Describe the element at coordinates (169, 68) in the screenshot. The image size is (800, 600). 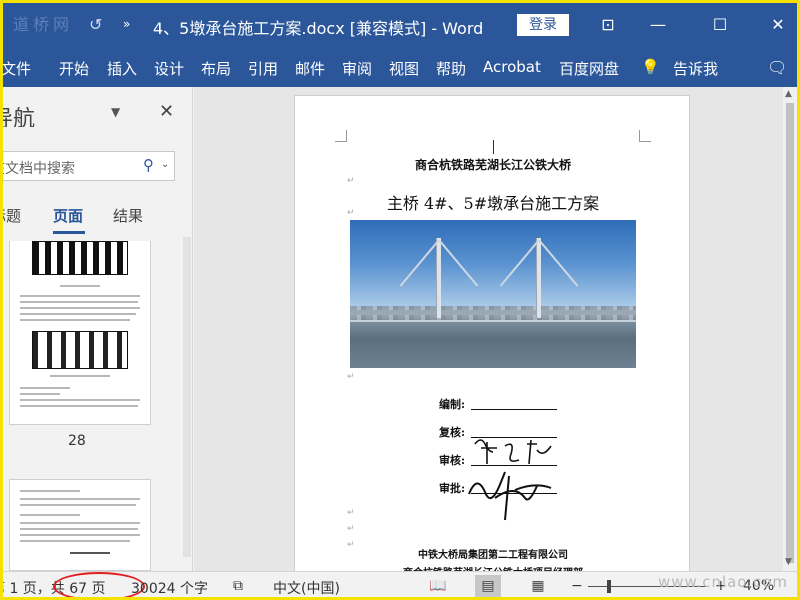
I see `tab-design: 设计` at that location.